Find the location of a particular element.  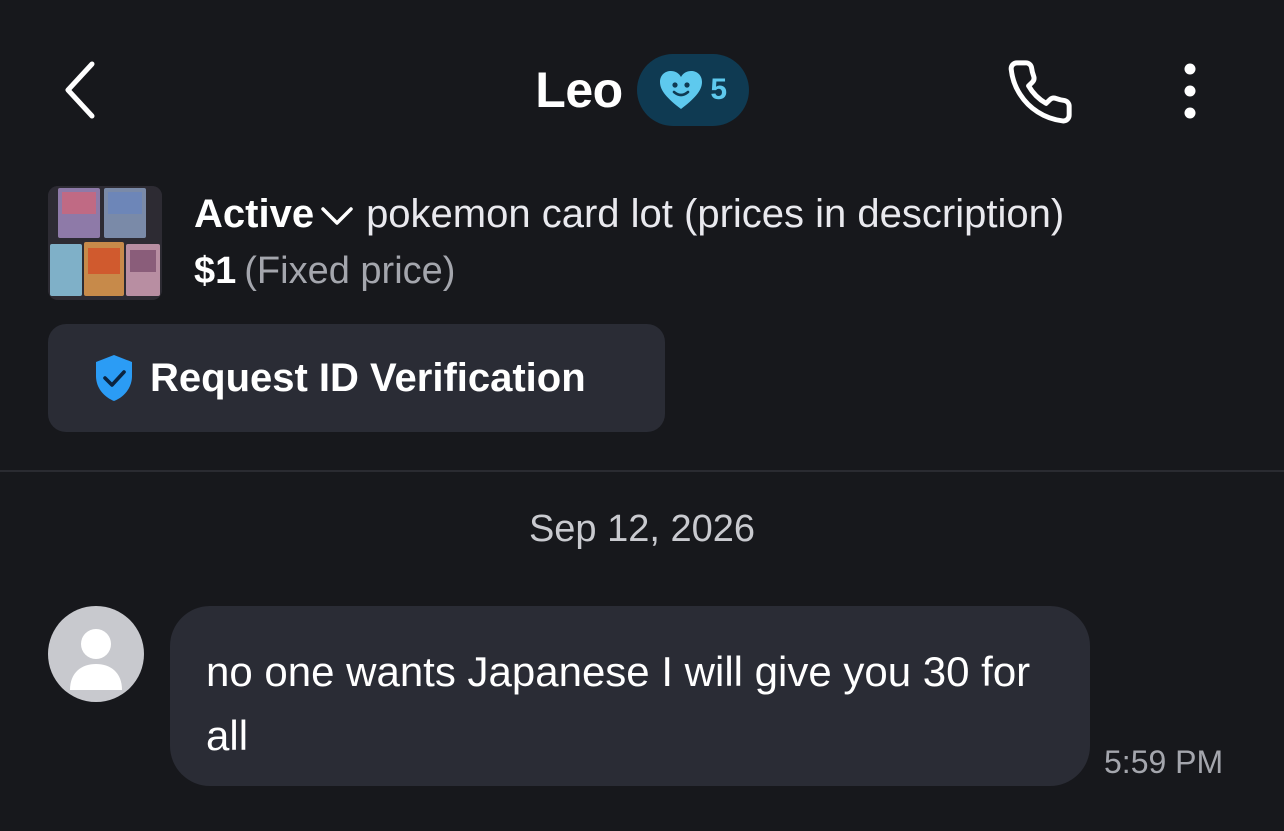

date-separator: Sep 12, 2026 is located at coordinates (642, 529).